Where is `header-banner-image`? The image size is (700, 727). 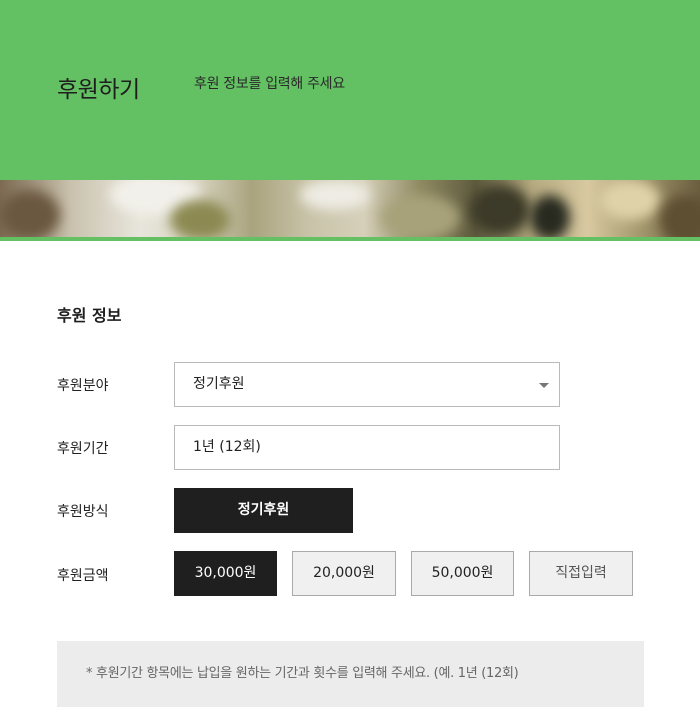 header-banner-image is located at coordinates (350, 208).